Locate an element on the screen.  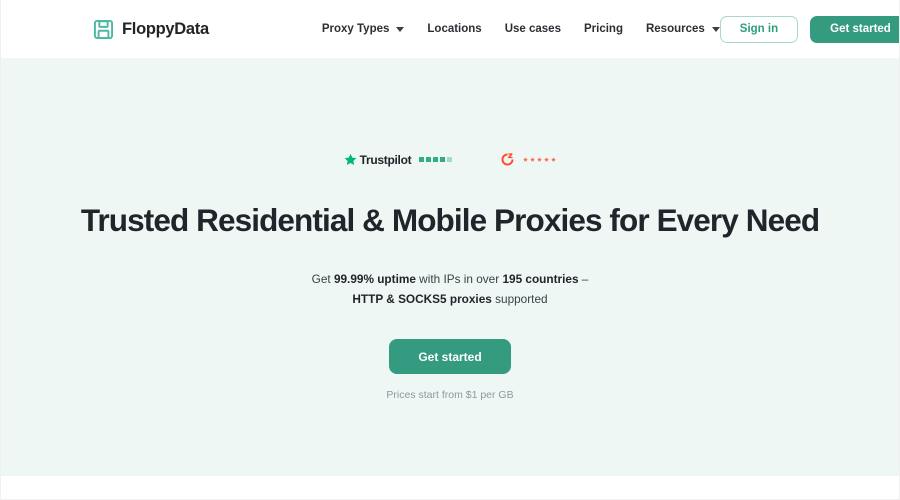
subtitle-uptime: 99.99% uptime is located at coordinates (374, 279).